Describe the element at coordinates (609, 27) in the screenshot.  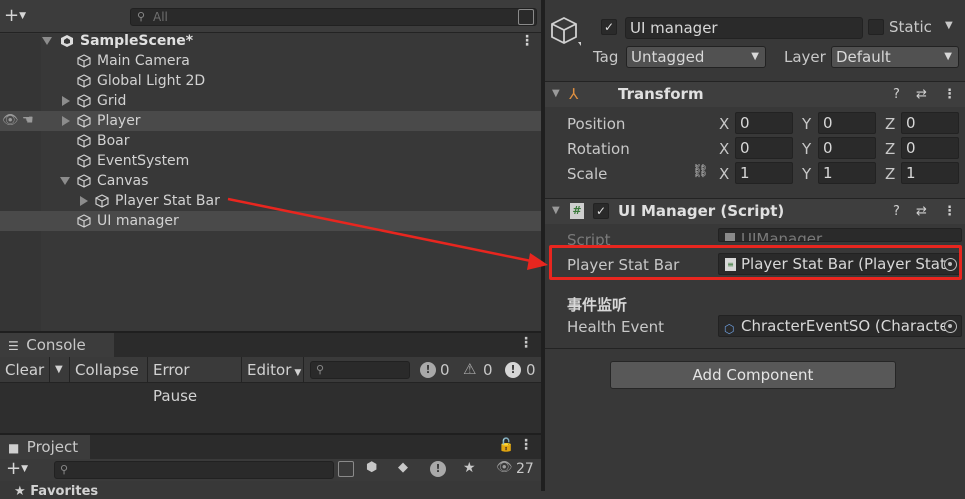
I see `active-checkbox: ✓` at that location.